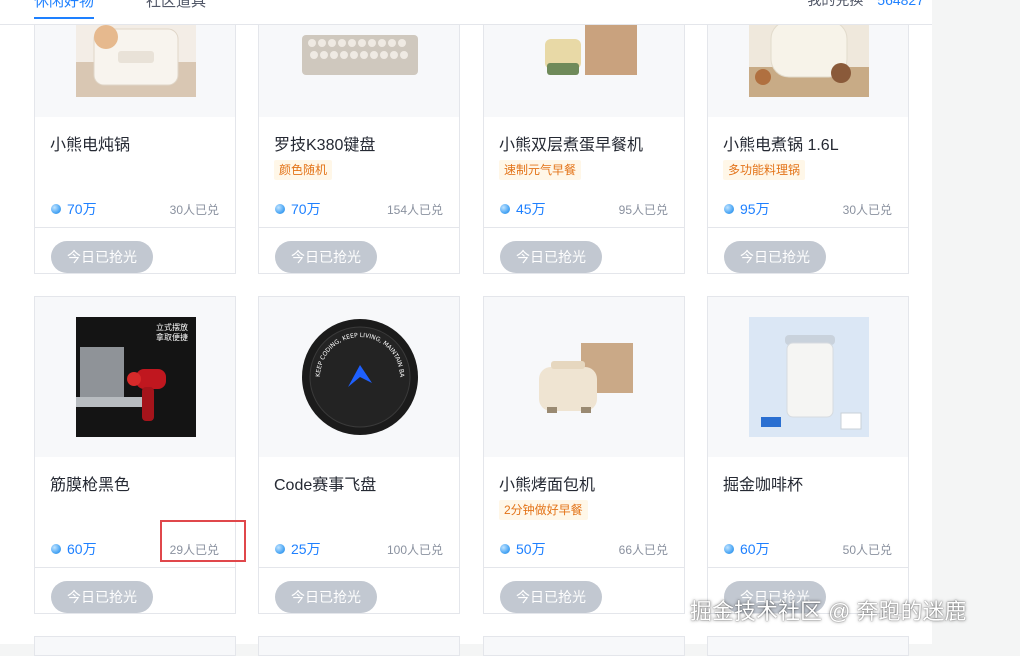 The height and width of the screenshot is (656, 1020). What do you see at coordinates (763, 485) in the screenshot?
I see `product-name: 掘金咖啡杯` at bounding box center [763, 485].